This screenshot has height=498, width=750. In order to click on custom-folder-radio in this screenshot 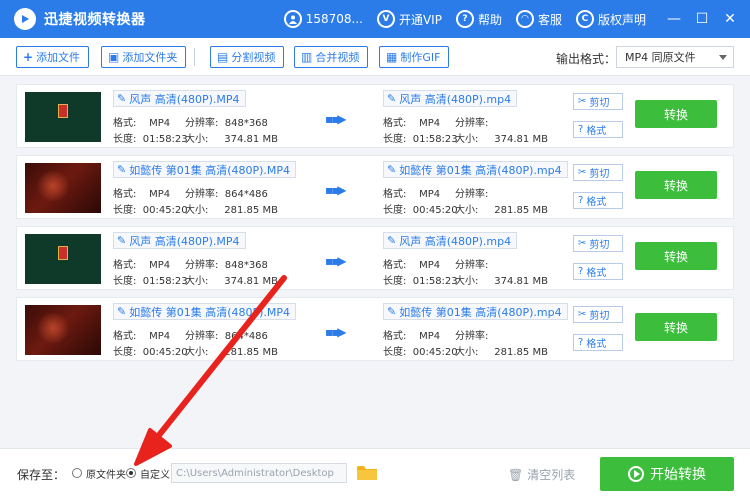, I will do `click(131, 473)`.